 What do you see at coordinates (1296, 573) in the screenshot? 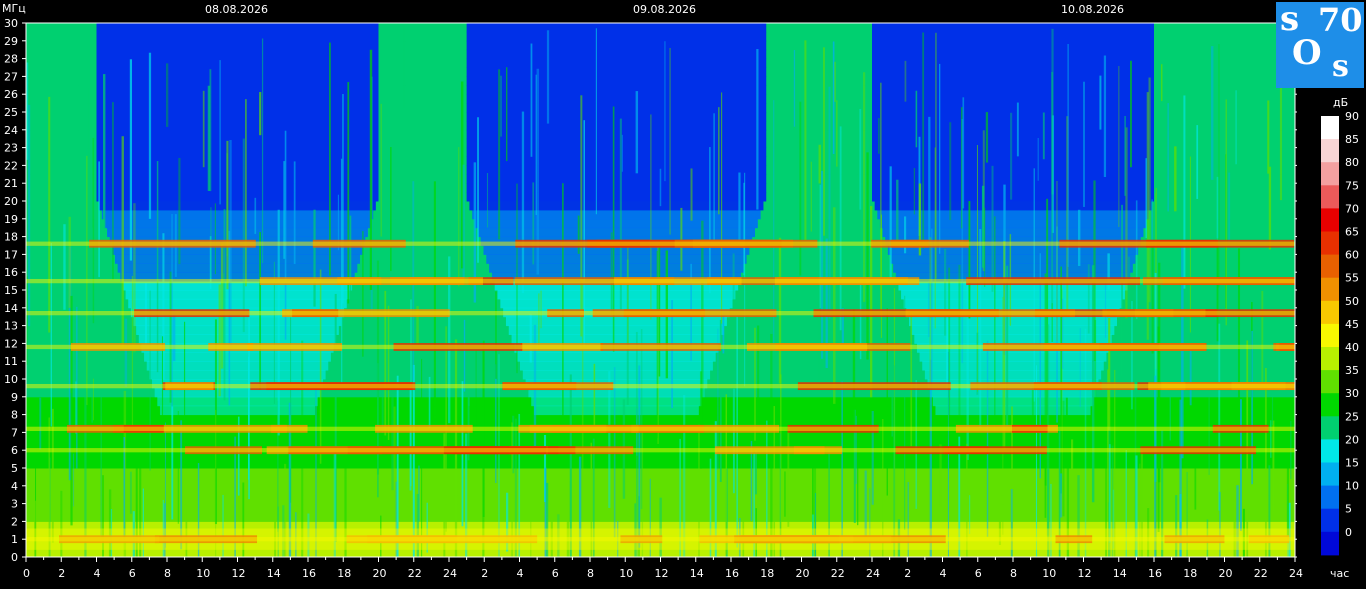
I see `x-tick-label: 24` at bounding box center [1296, 573].